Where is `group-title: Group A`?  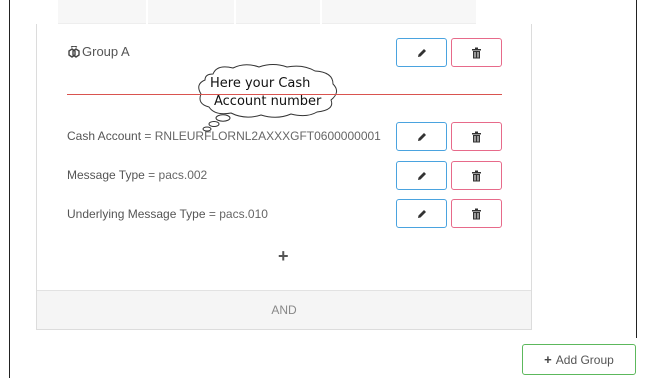 group-title: Group A is located at coordinates (98, 51).